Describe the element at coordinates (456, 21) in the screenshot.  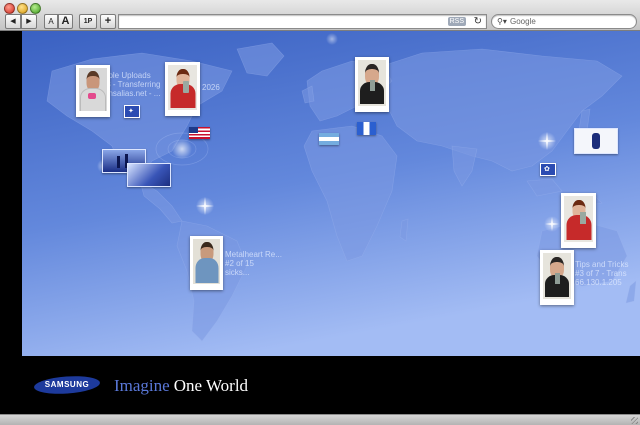
I see `rss-button: RSS` at that location.